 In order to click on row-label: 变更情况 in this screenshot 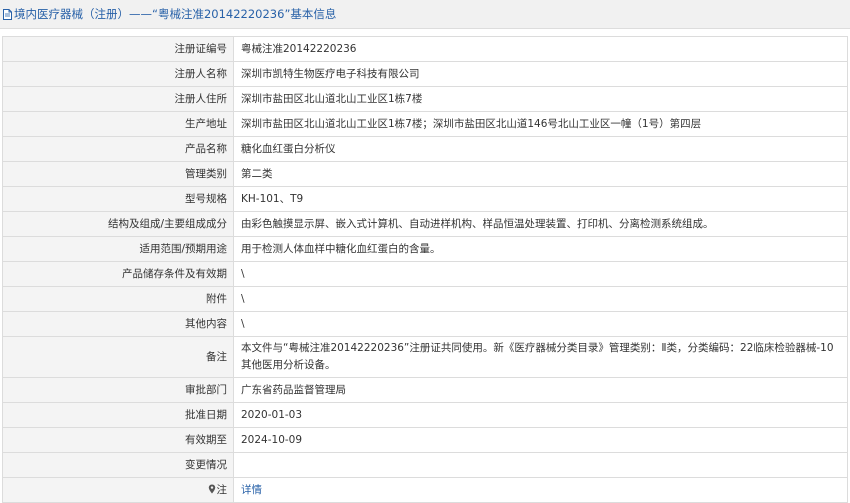, I will do `click(118, 465)`.